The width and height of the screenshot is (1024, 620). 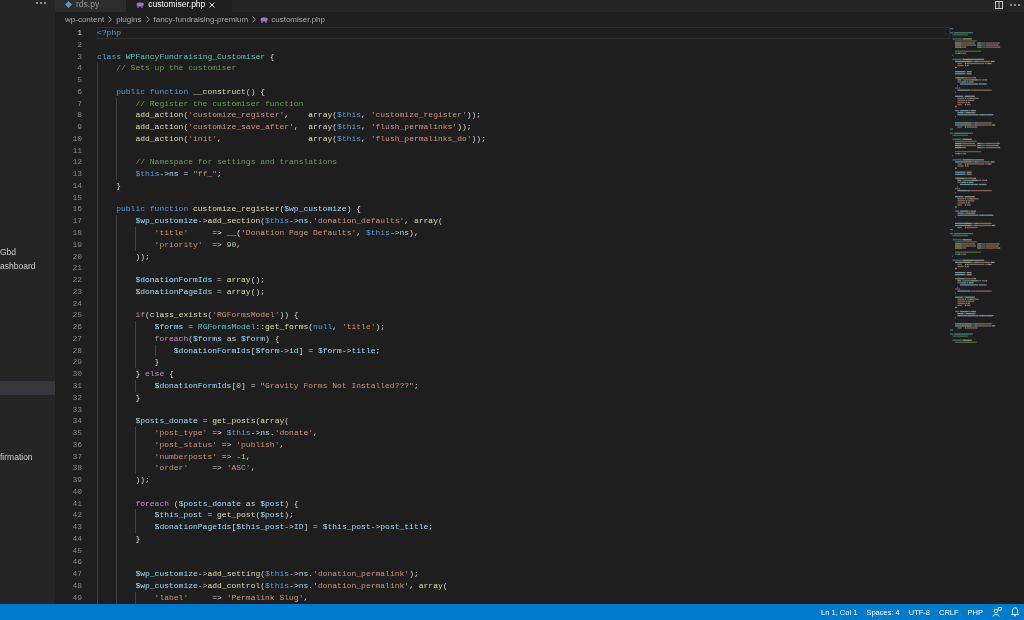 I want to click on code-line: $wp_customize->add_setting($this->ns.'donation_permalink');, so click(x=277, y=574).